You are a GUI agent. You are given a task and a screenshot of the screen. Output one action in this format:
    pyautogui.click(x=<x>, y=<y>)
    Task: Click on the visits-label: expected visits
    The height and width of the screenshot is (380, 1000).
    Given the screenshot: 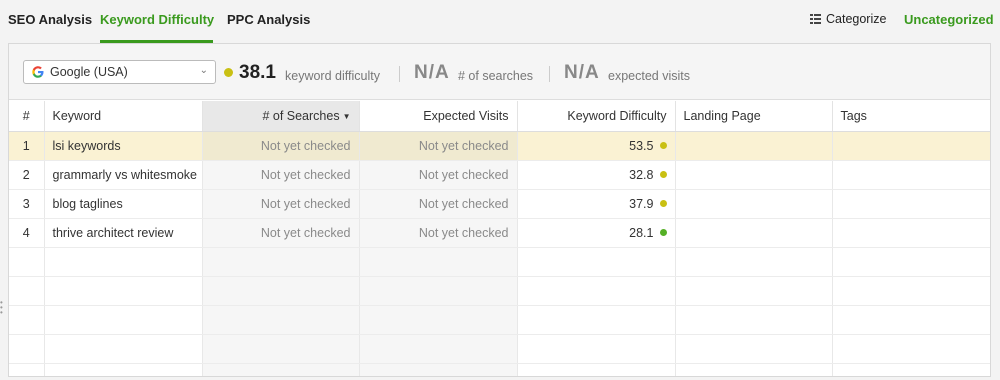 What is the action you would take?
    pyautogui.click(x=649, y=76)
    